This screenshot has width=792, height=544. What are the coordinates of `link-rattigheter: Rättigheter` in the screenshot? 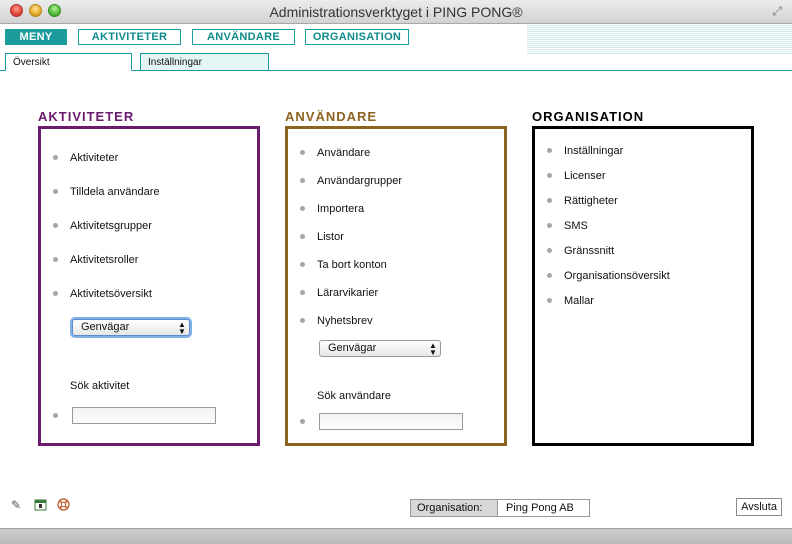 It's located at (591, 201).